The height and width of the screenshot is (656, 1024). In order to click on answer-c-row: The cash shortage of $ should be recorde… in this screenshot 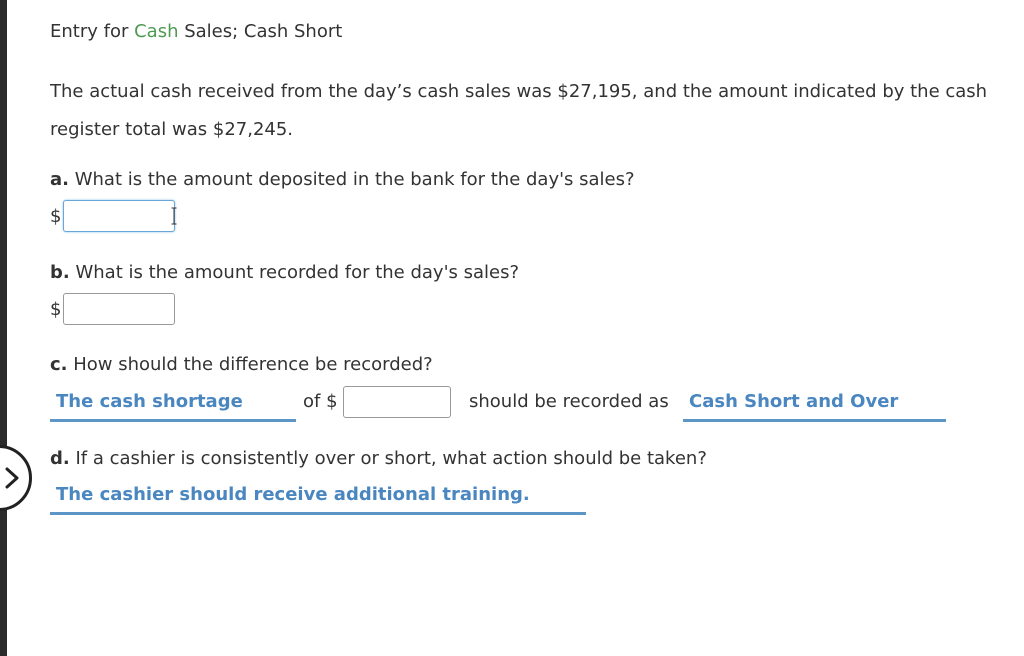, I will do `click(500, 403)`.